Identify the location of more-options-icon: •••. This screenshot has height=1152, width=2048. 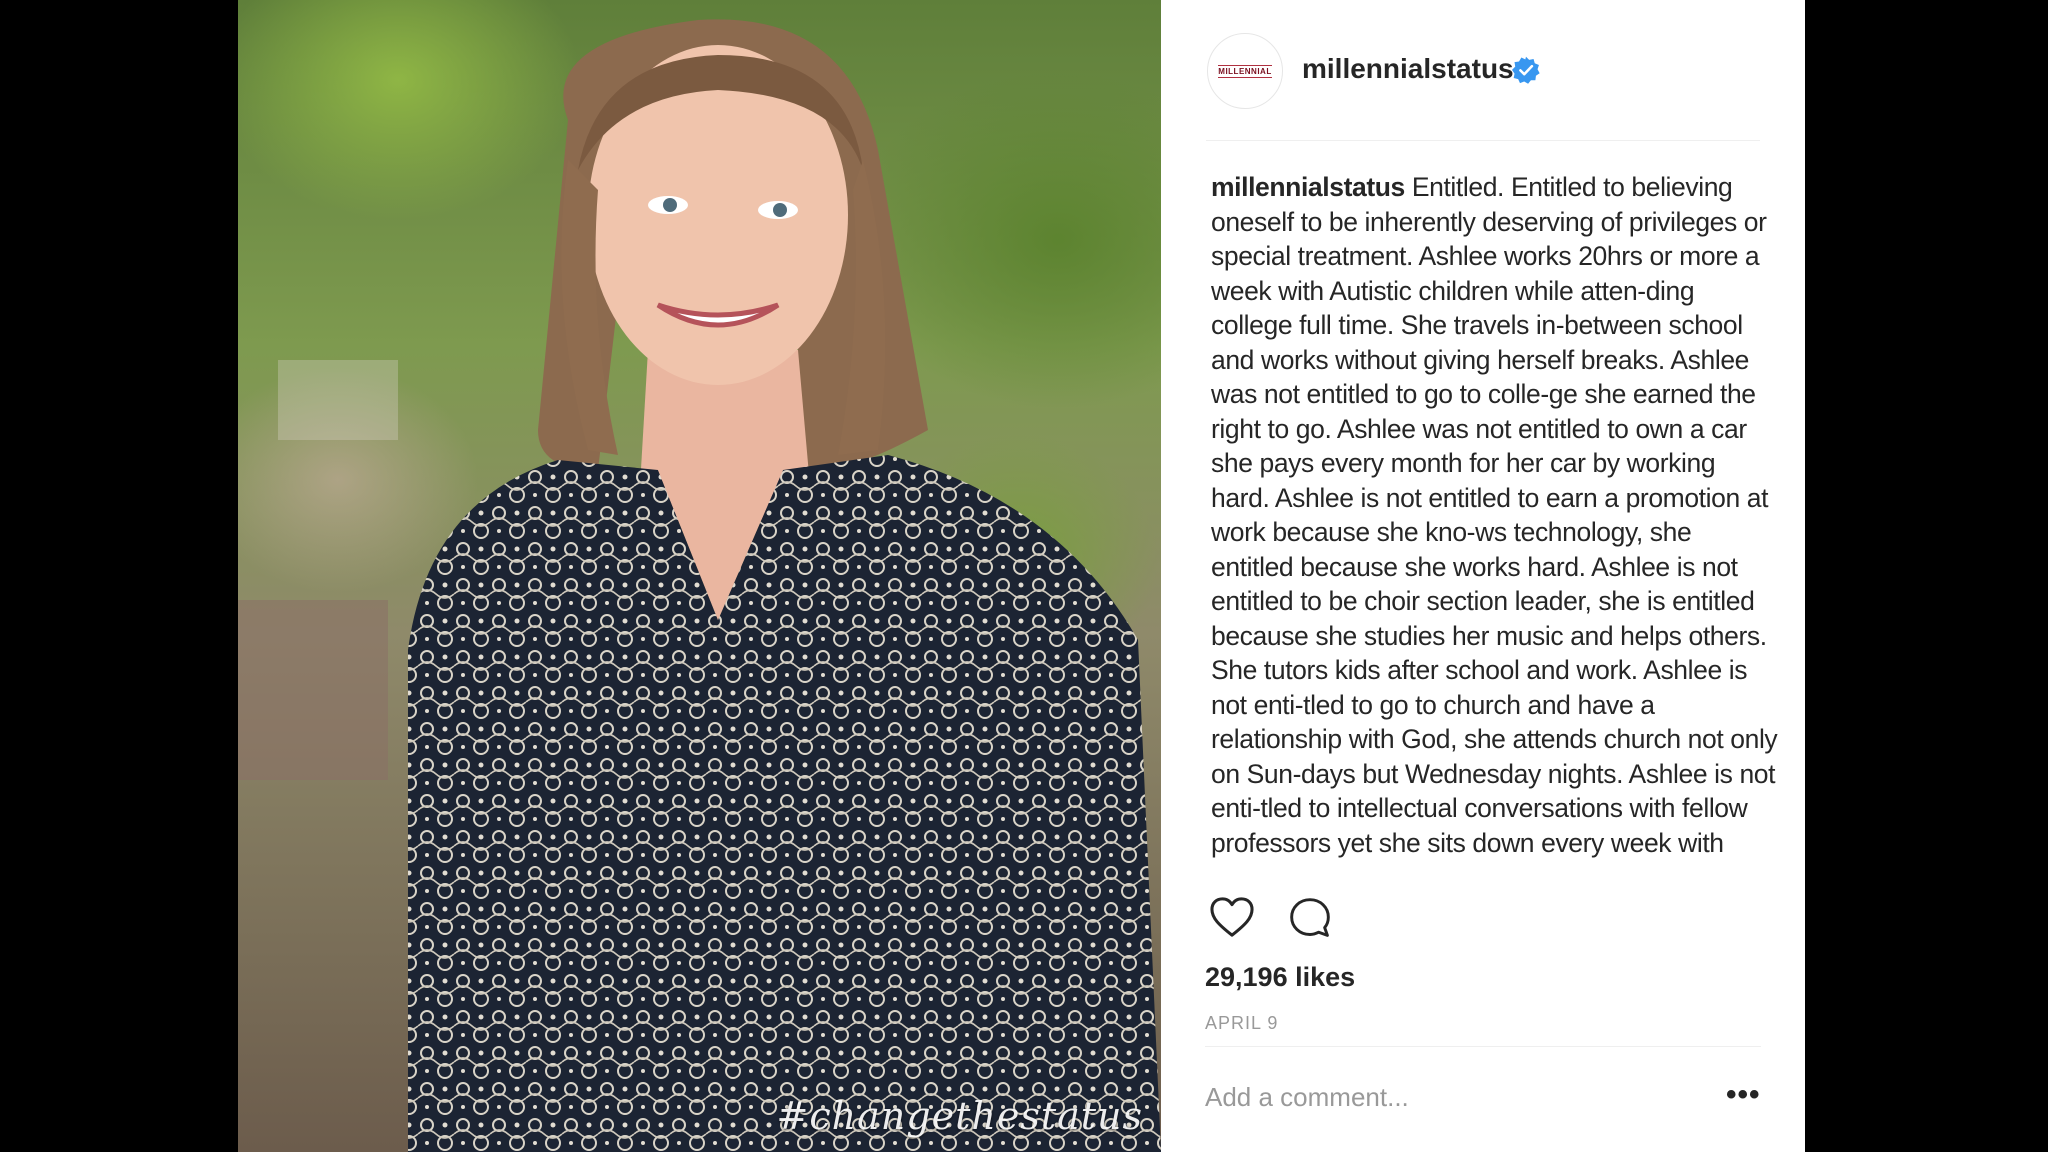
(1743, 1095).